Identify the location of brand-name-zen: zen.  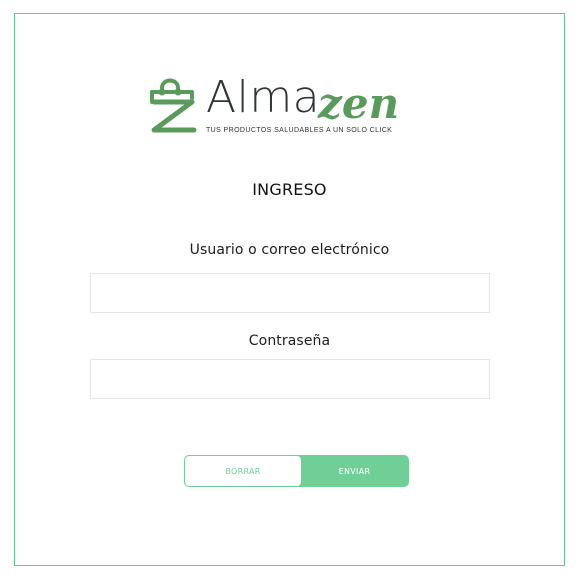
(358, 104).